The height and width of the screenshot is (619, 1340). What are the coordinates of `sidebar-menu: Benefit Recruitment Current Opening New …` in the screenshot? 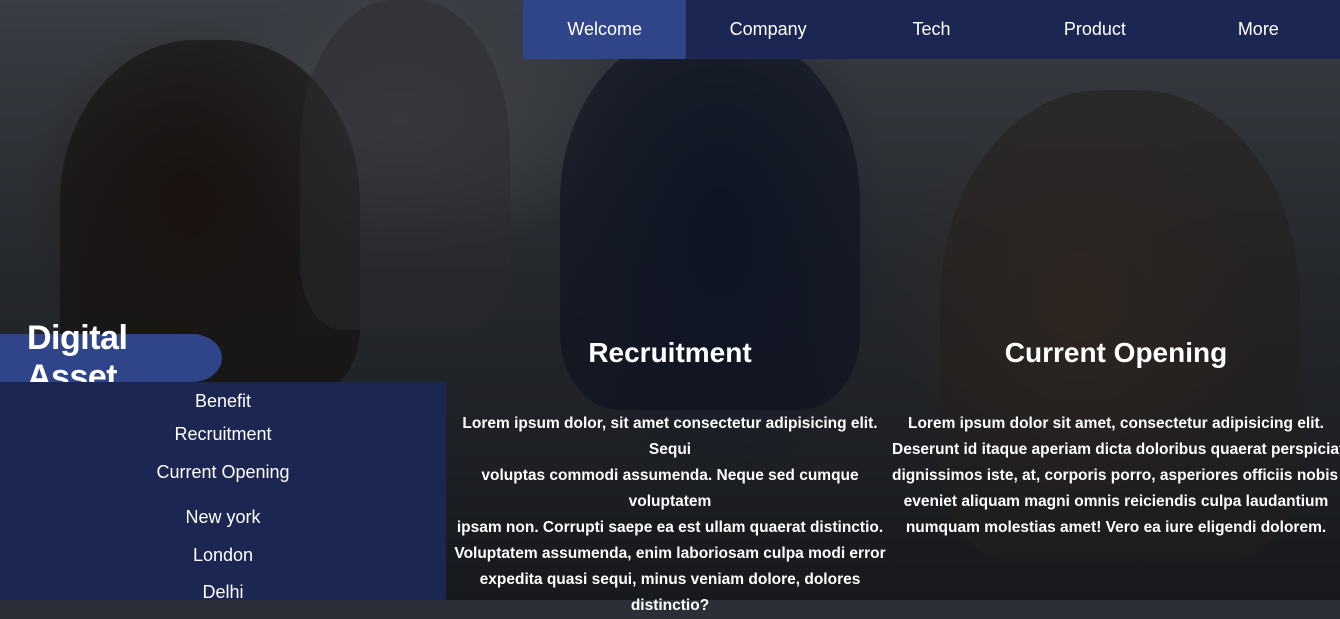 It's located at (223, 492).